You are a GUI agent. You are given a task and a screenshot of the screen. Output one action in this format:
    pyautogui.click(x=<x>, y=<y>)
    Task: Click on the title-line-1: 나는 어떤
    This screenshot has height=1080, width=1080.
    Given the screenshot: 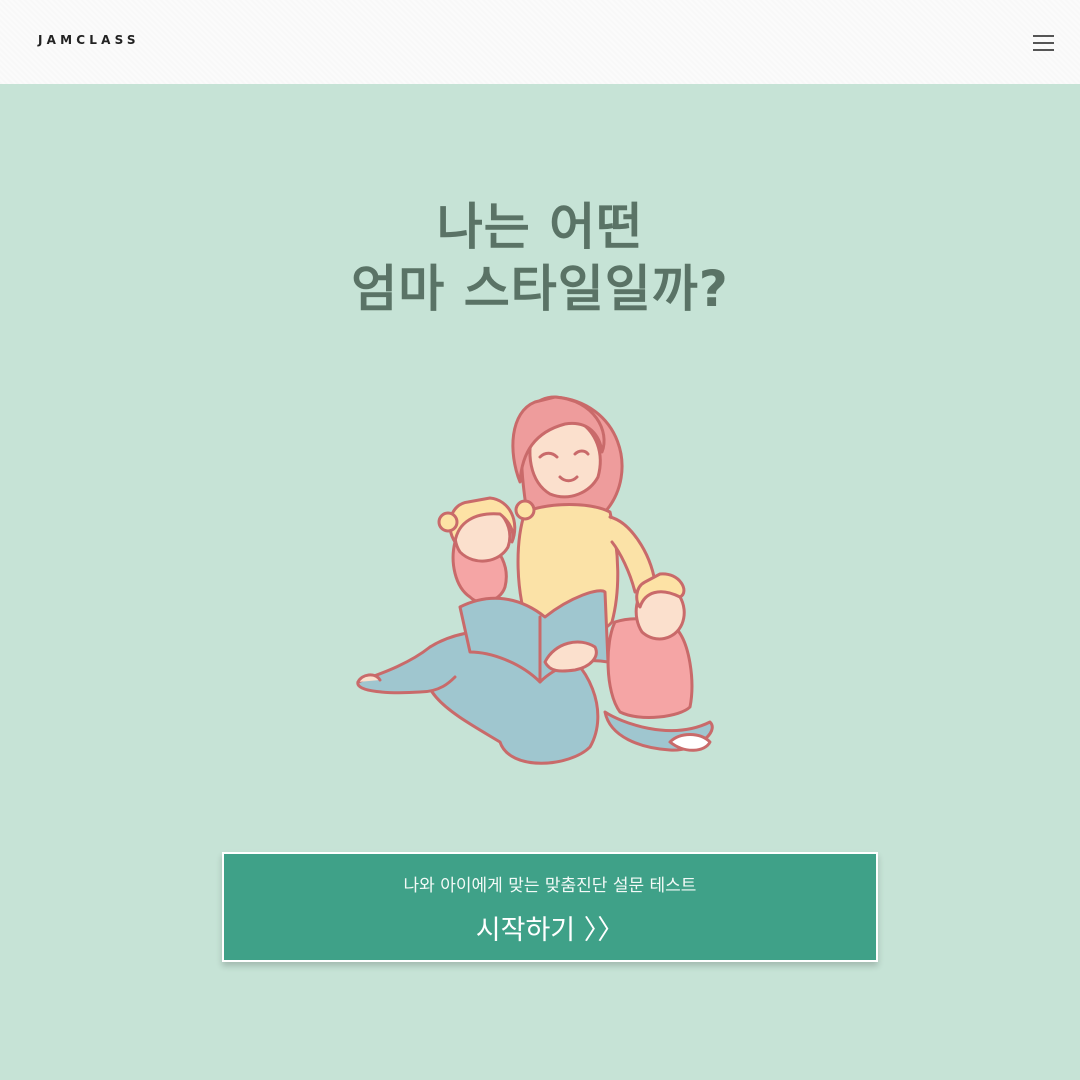 What is the action you would take?
    pyautogui.click(x=540, y=227)
    